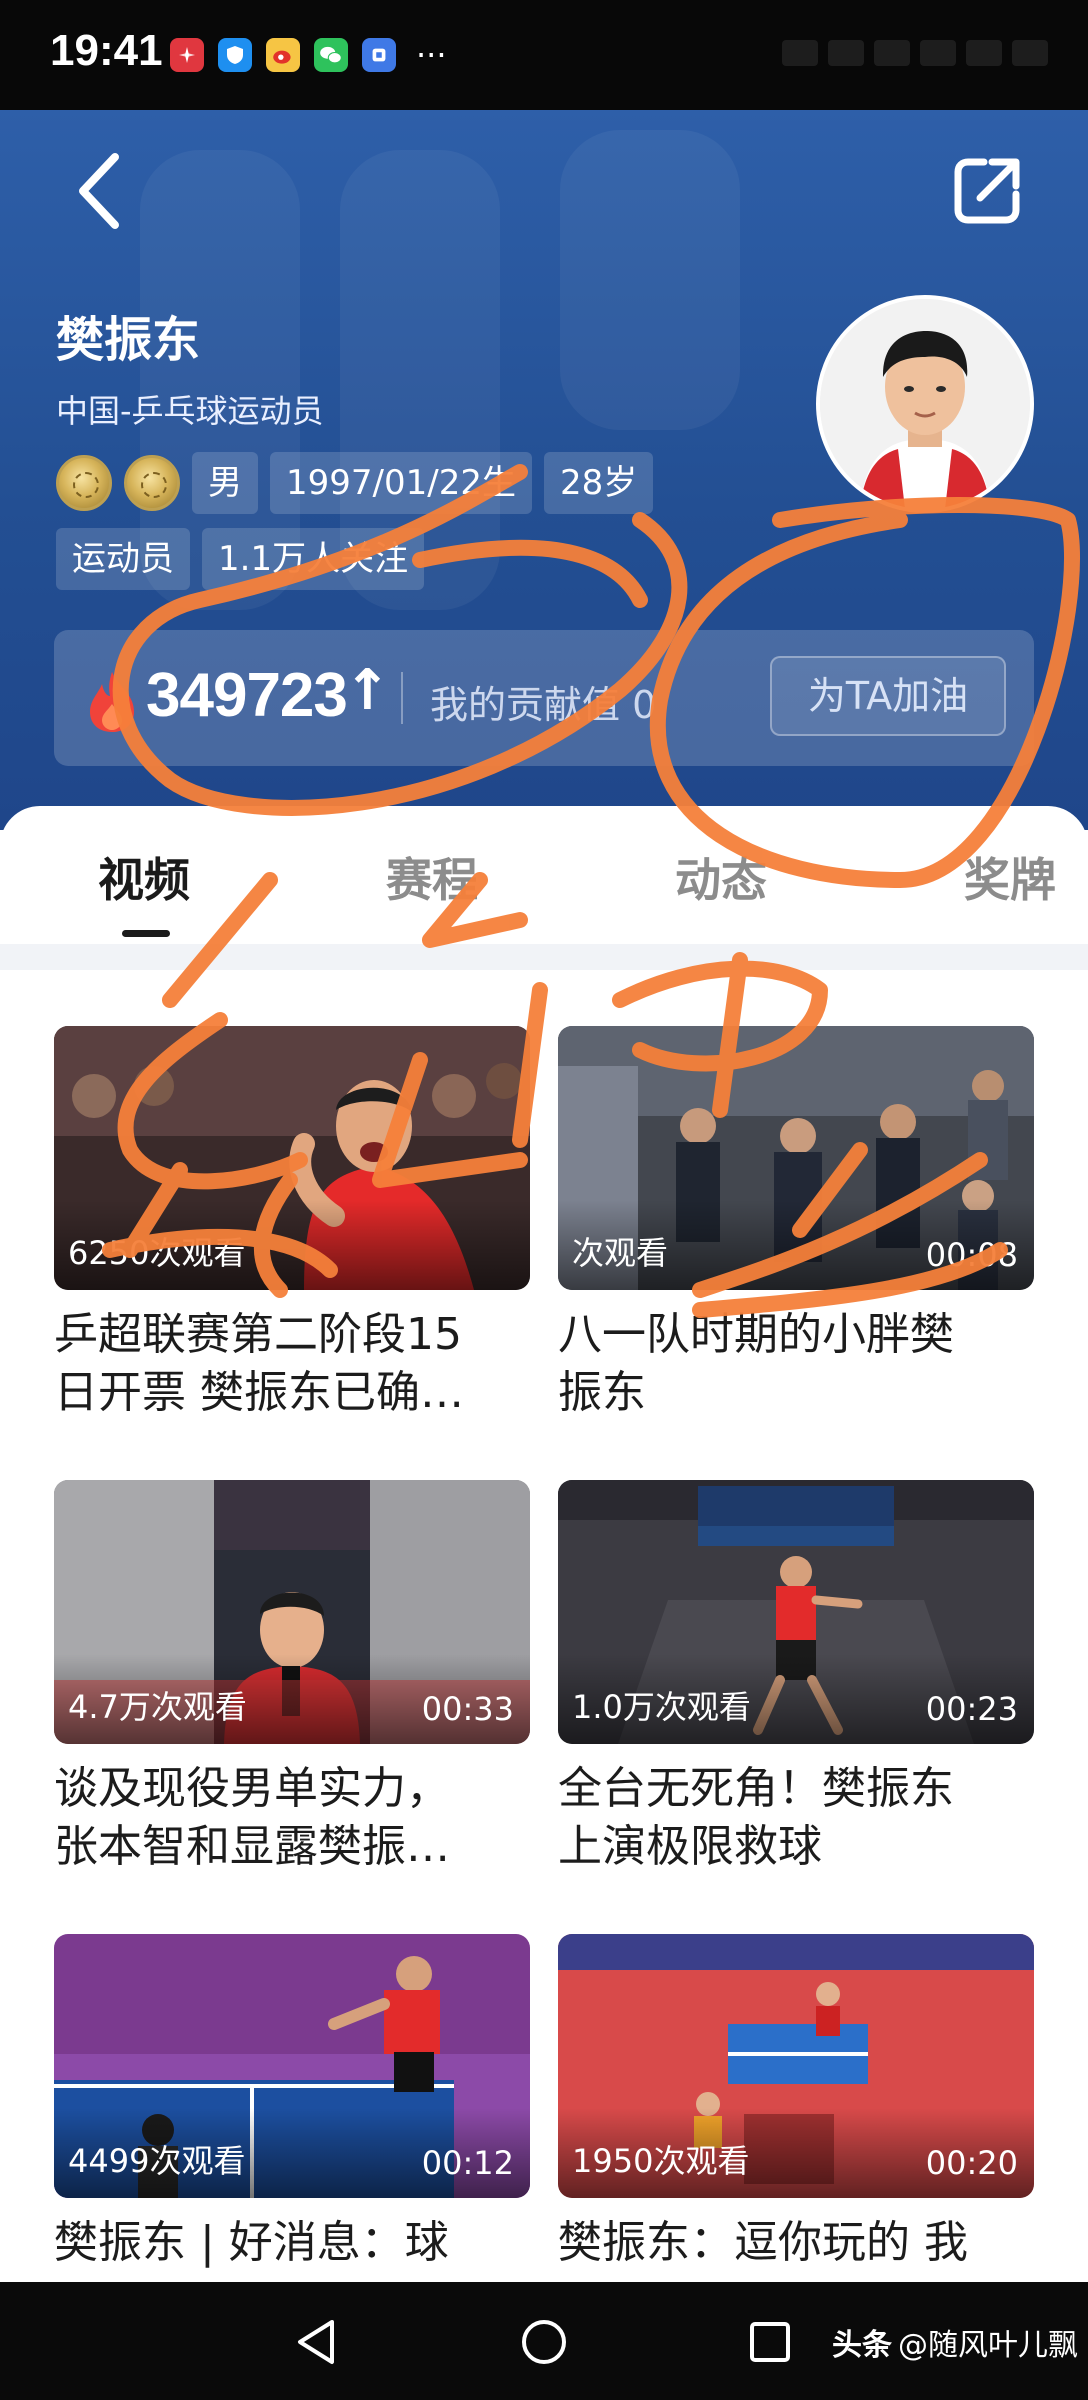 This screenshot has height=2400, width=1088. What do you see at coordinates (318, 2342) in the screenshot?
I see `nav-back-icon` at bounding box center [318, 2342].